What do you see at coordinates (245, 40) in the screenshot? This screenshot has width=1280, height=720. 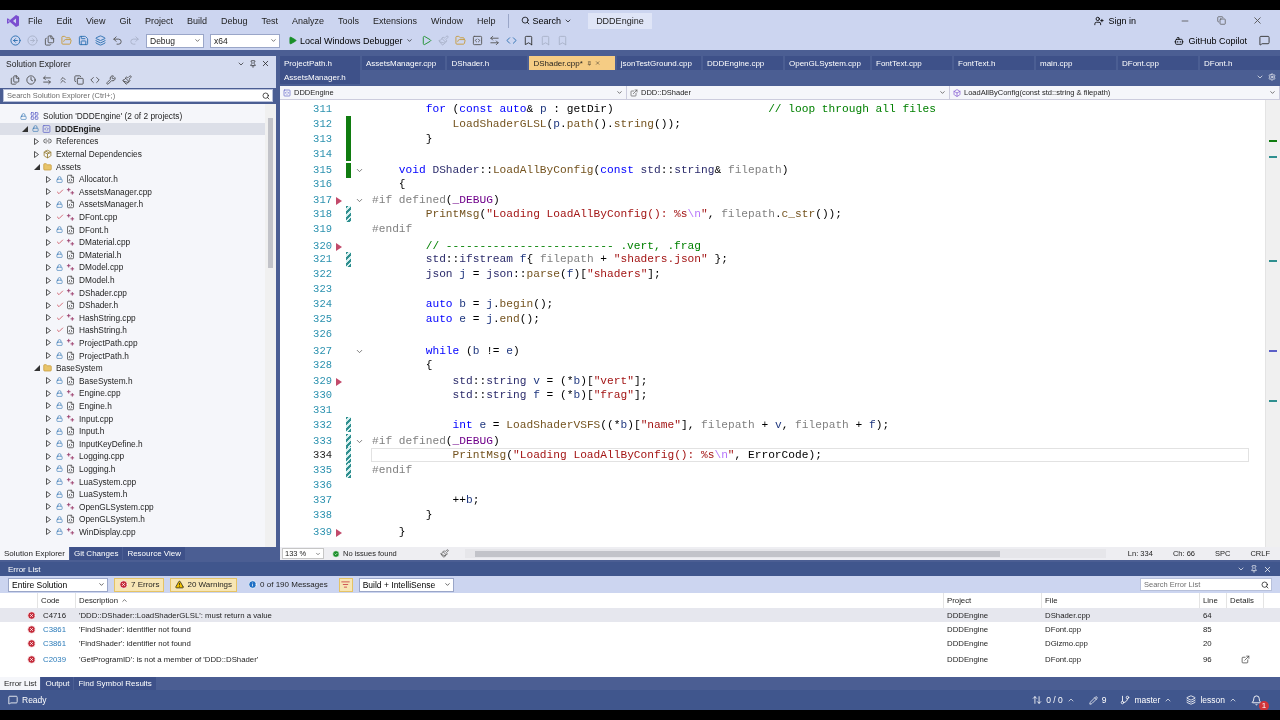 I see `platform-dropdown: x64` at bounding box center [245, 40].